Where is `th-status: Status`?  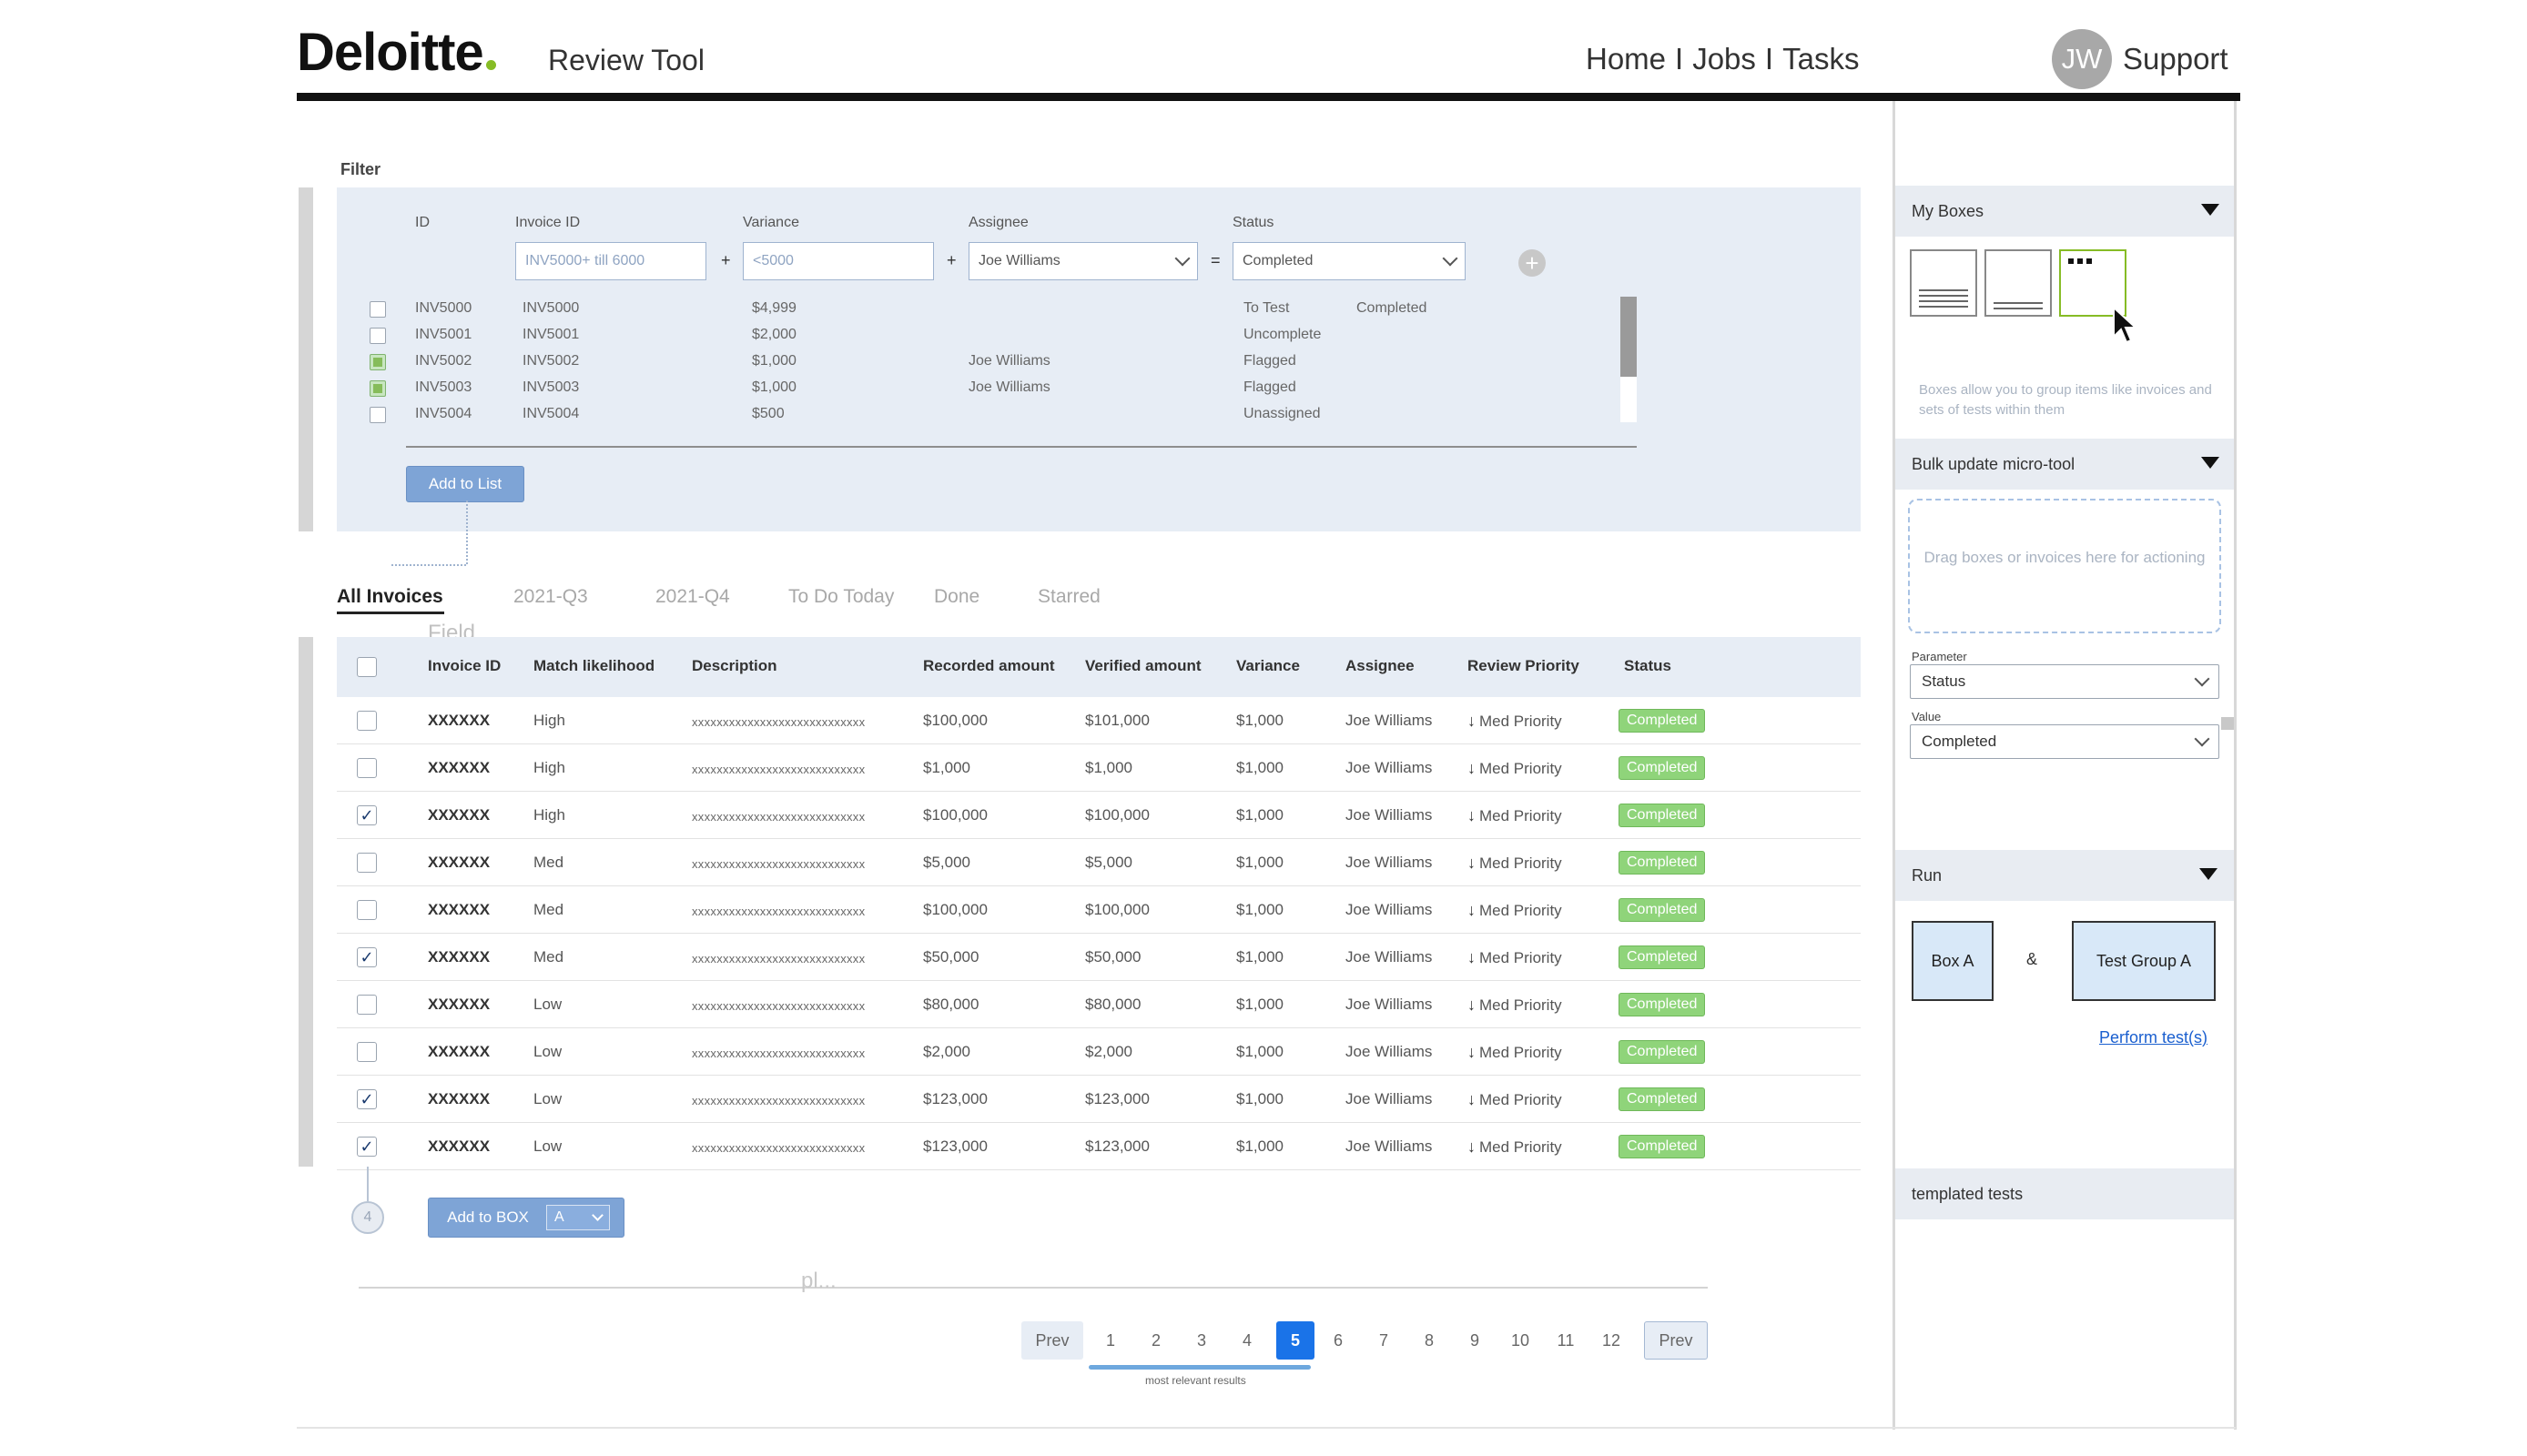
th-status: Status is located at coordinates (1647, 666).